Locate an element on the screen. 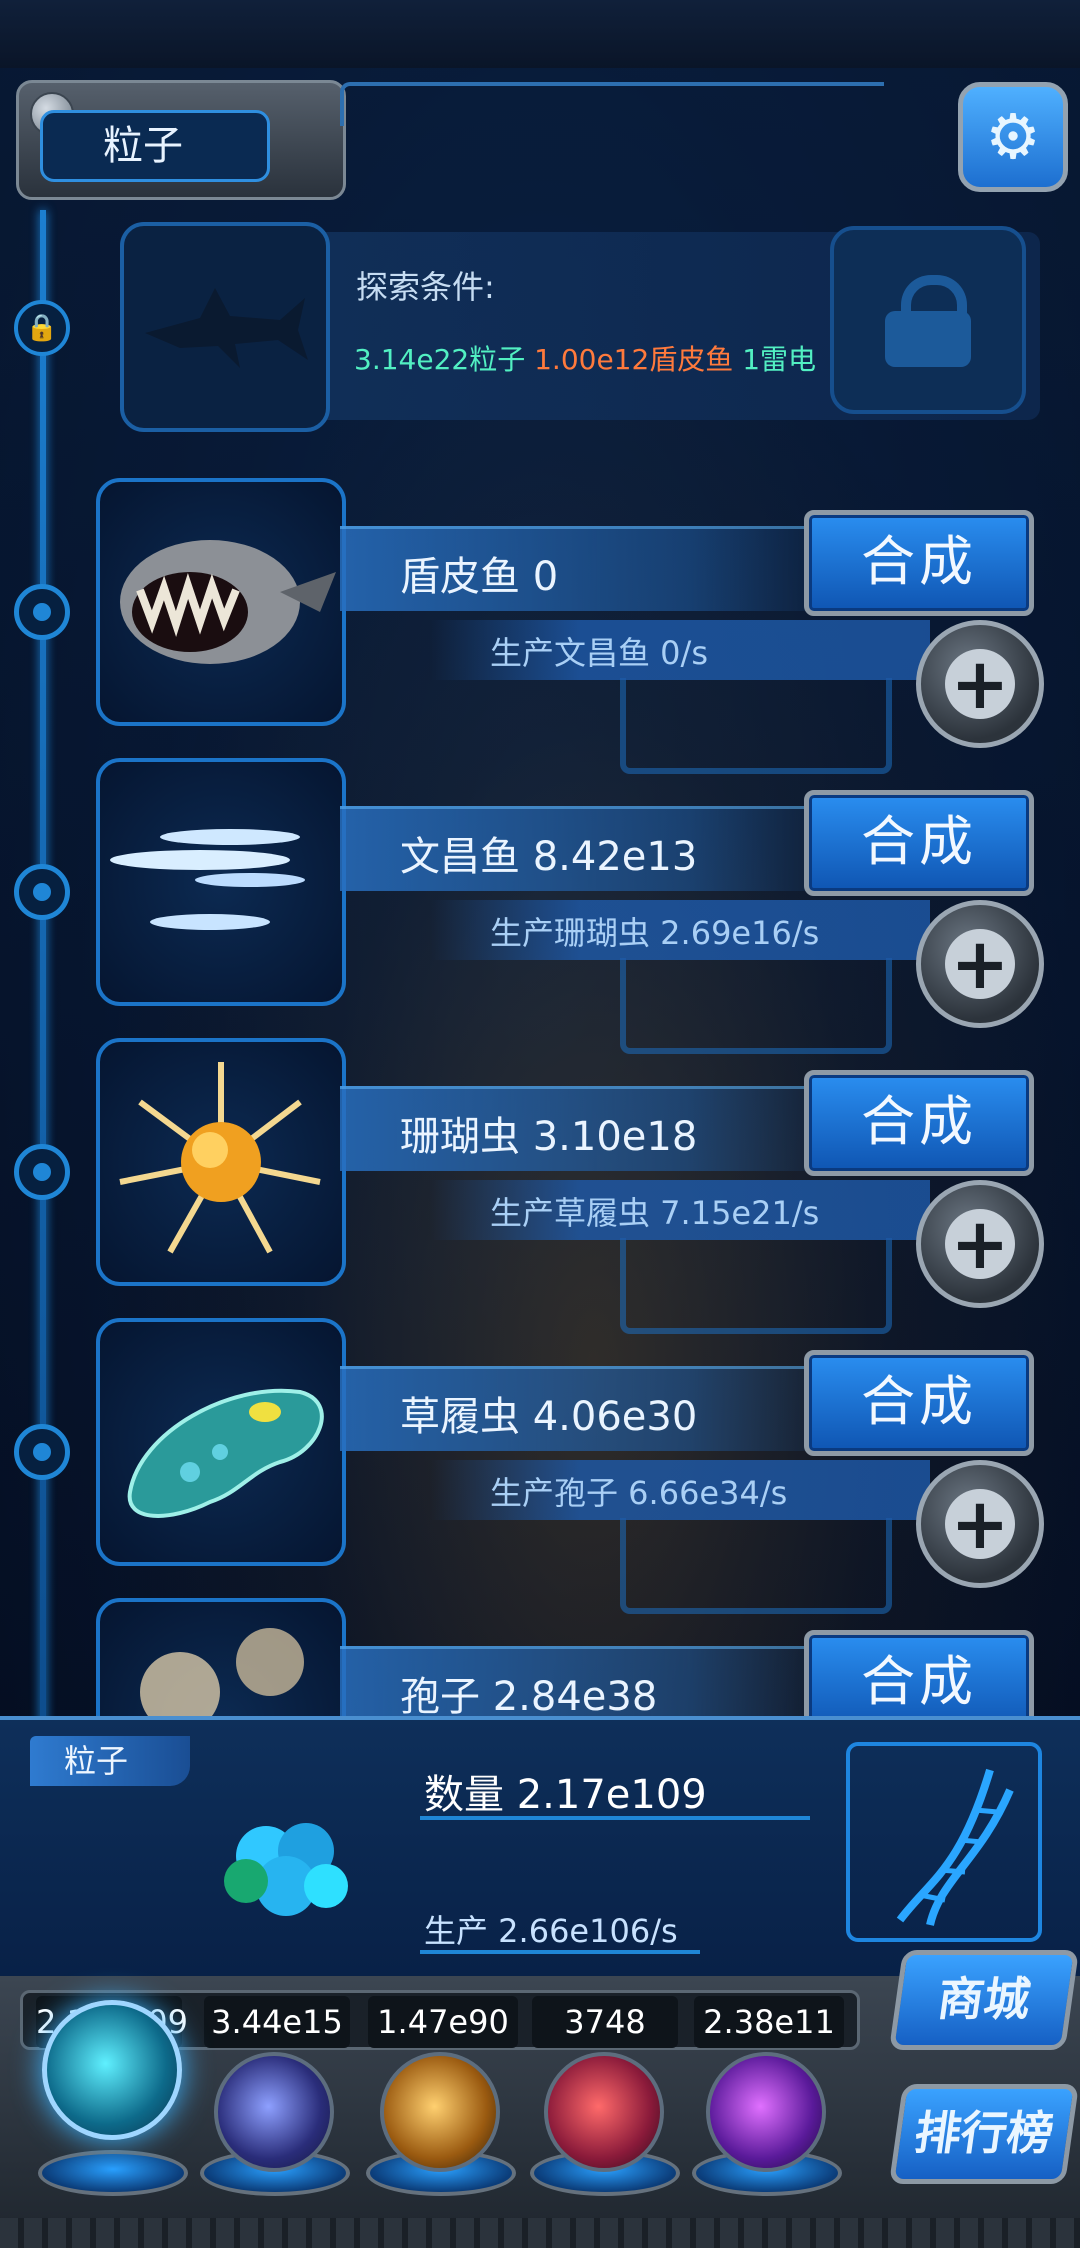 This screenshot has height=2248, width=1080. production-rate: 生产文昌鱼 0/s is located at coordinates (599, 653).